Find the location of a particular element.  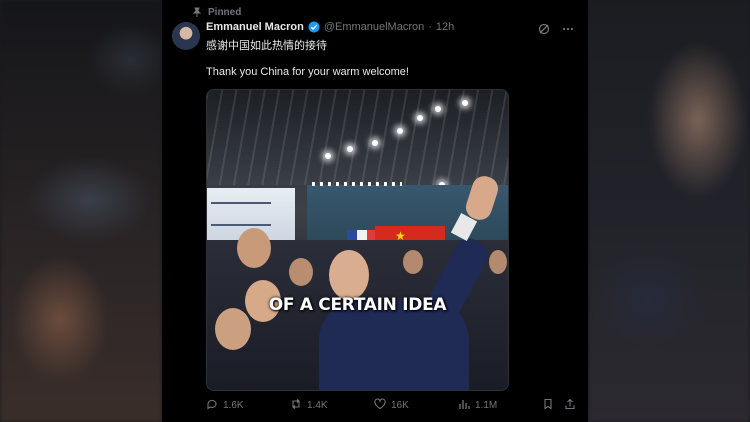

bookmark-icon is located at coordinates (548, 405).